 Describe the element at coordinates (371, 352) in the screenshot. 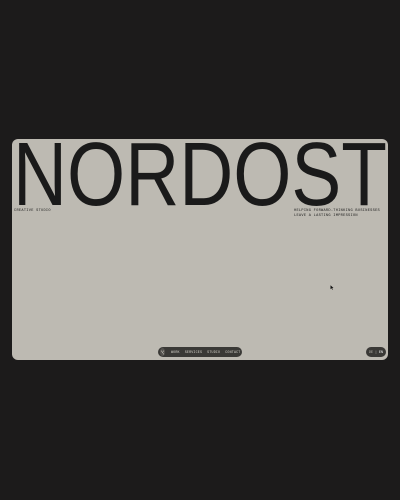

I see `lang-option-de: DE` at that location.